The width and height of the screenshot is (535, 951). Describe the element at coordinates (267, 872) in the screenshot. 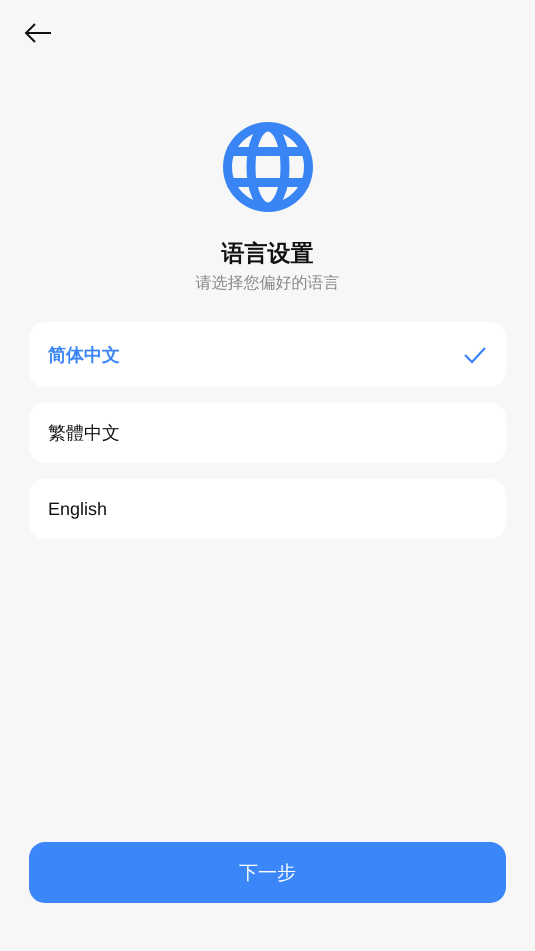

I see `next-button: 下一步` at that location.